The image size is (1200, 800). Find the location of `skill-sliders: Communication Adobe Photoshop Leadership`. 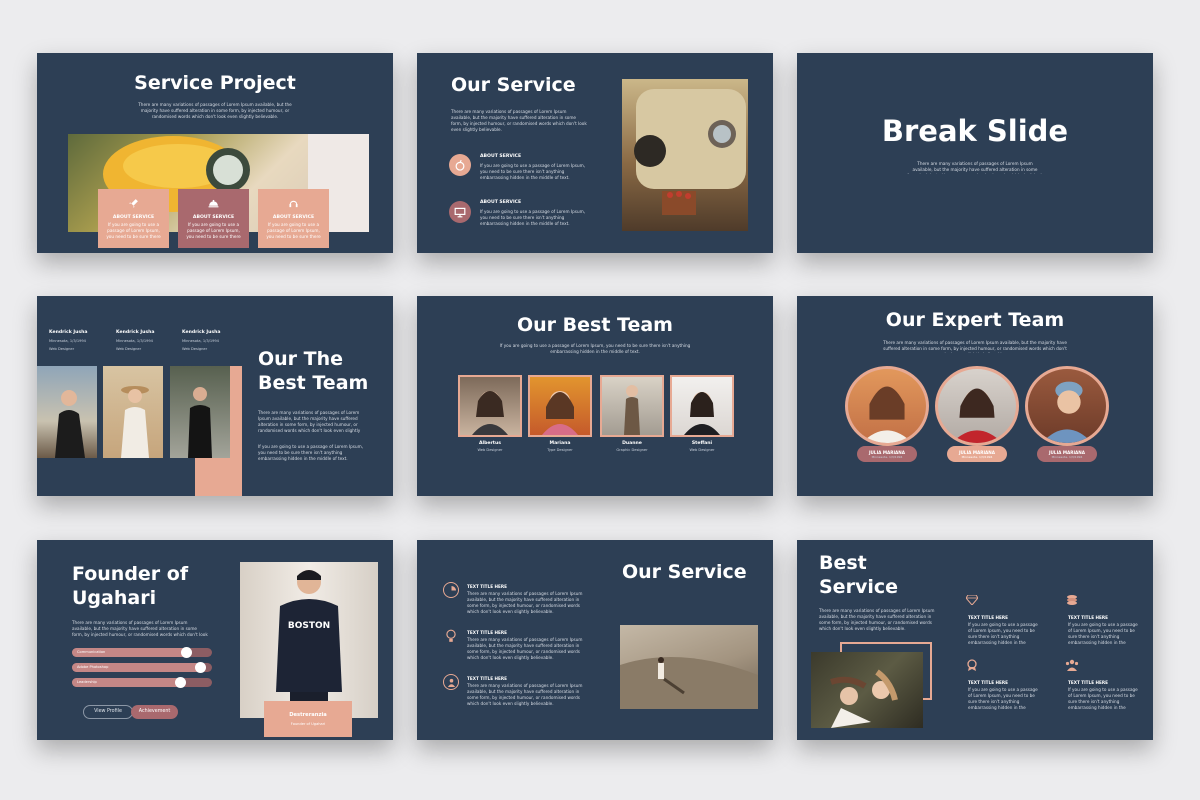

skill-sliders: Communication Adobe Photoshop Leadership is located at coordinates (142, 669).